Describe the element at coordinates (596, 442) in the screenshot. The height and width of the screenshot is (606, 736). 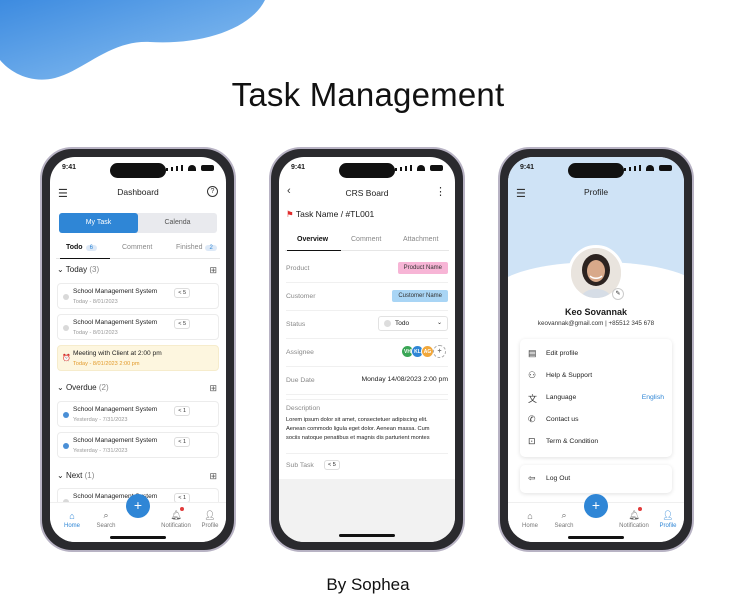
I see `menu-terms: ⊡ Term & Condition` at that location.